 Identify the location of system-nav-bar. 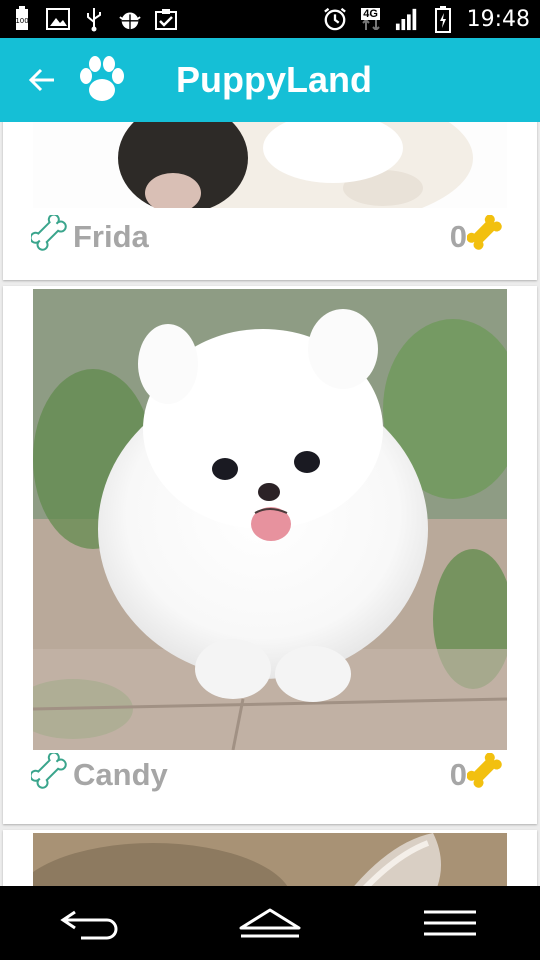
(270, 923).